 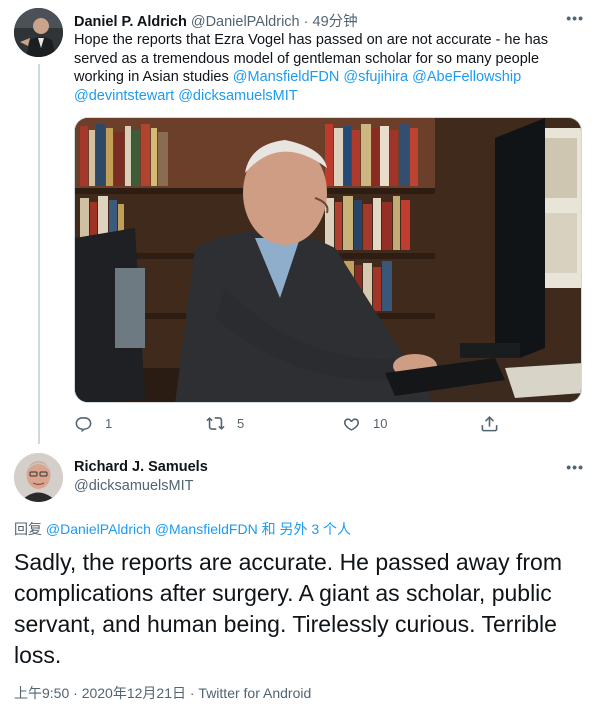 What do you see at coordinates (124, 96) in the screenshot?
I see `mention-link: @devintstewart` at bounding box center [124, 96].